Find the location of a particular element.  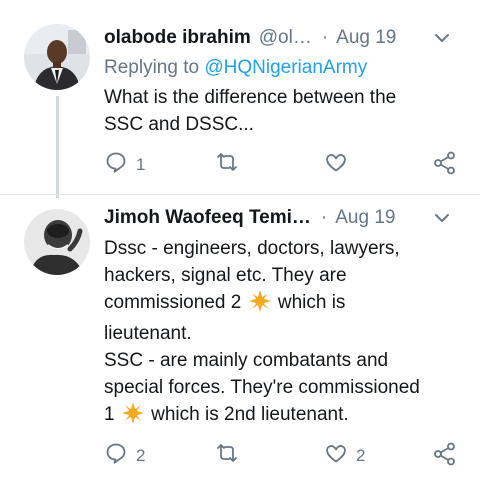

tweet-text-line: commissioned 2 which is is located at coordinates (289, 304).